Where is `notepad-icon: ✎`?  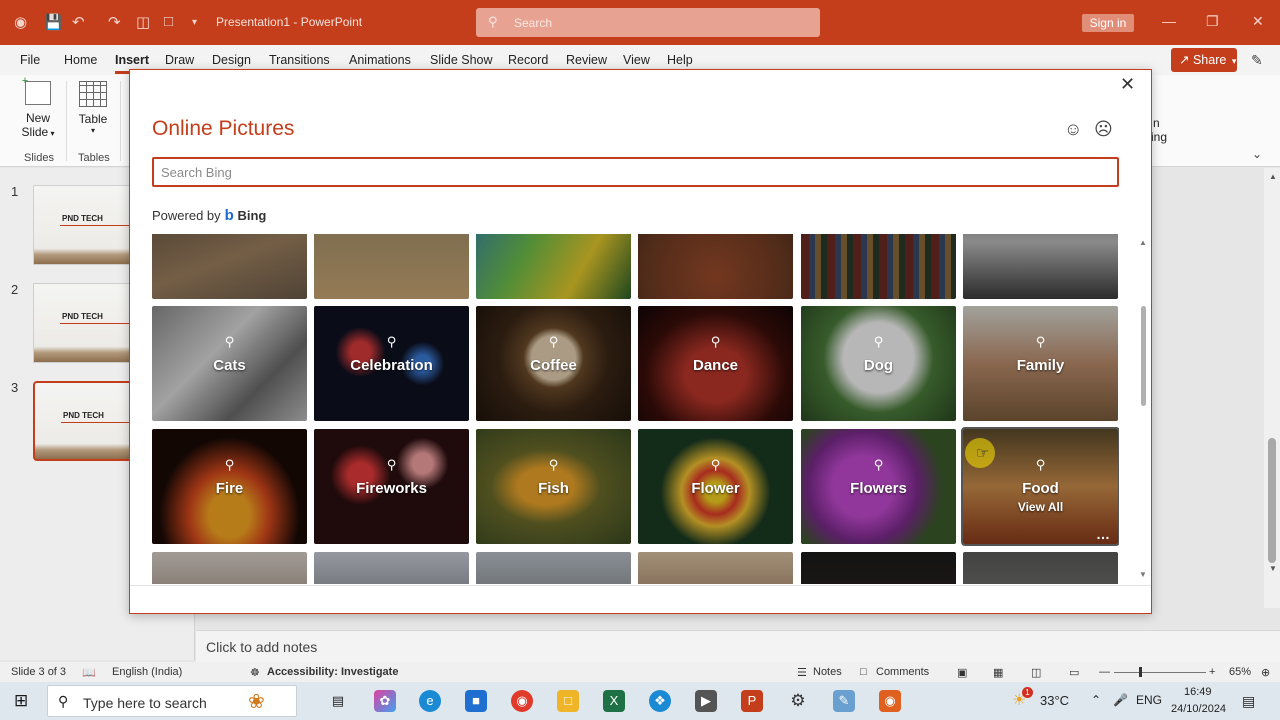
notepad-icon: ✎ is located at coordinates (844, 701).